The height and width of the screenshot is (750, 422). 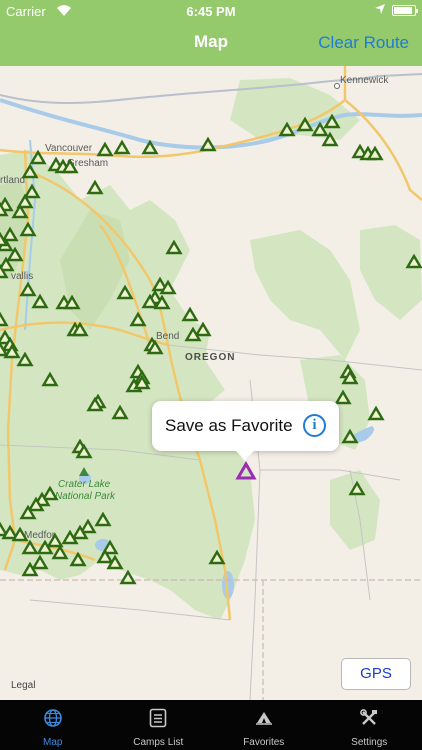 I want to click on info-icon: i, so click(x=314, y=425).